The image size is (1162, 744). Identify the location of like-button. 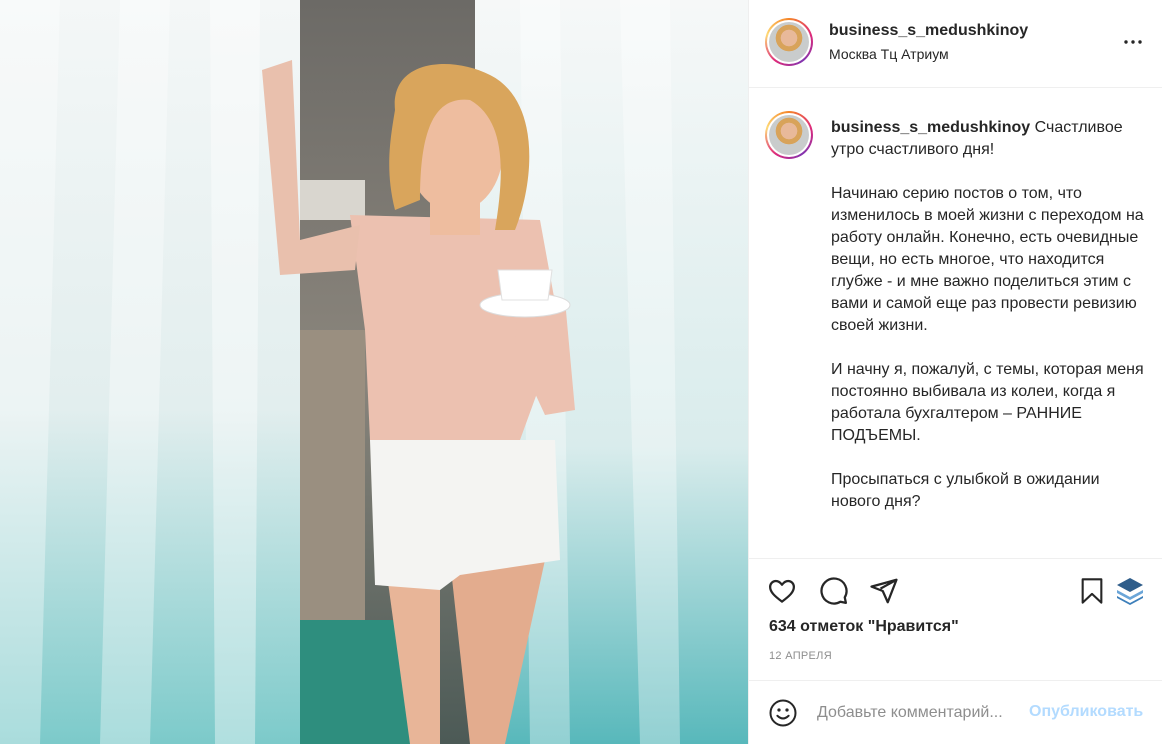
(782, 591).